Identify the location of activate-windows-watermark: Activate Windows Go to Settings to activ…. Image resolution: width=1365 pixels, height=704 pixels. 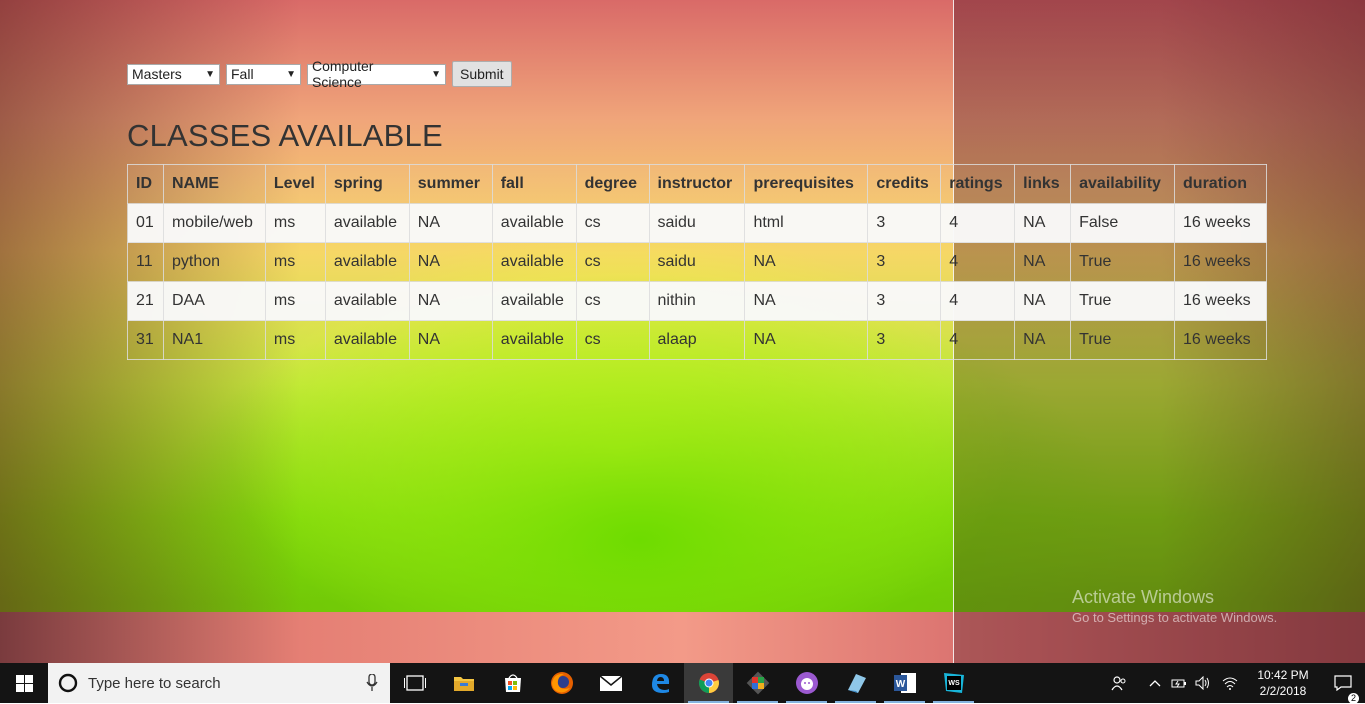
(1174, 606).